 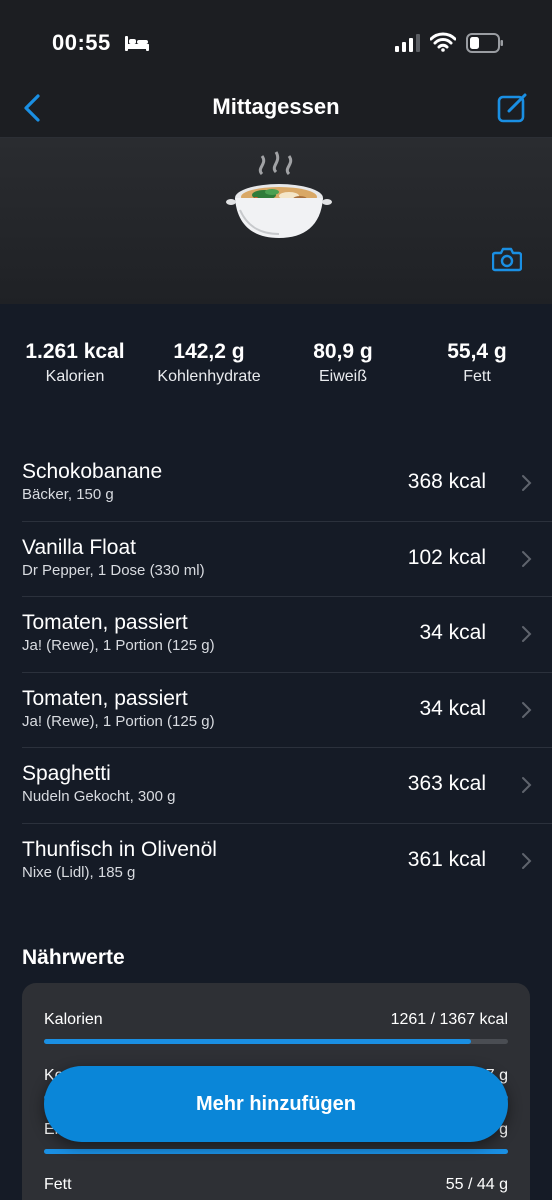 I want to click on food-name: Vanilla Float, so click(x=79, y=547).